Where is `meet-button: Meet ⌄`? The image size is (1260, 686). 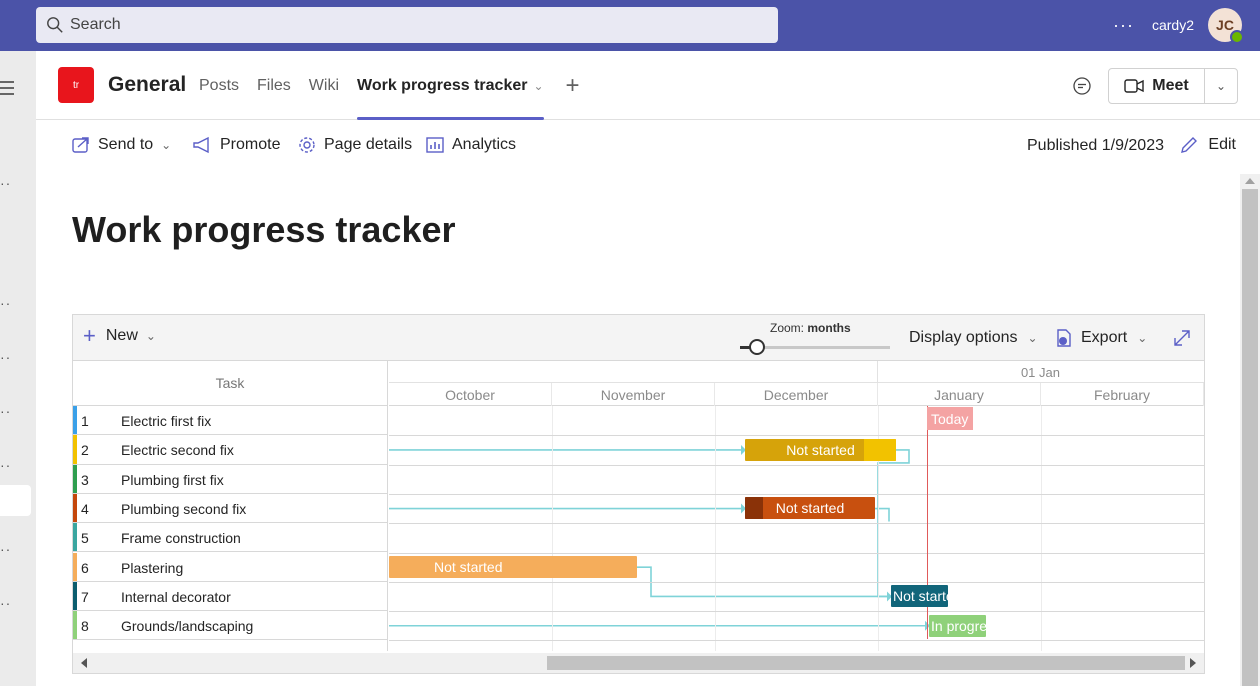
meet-button: Meet ⌄ is located at coordinates (1173, 86).